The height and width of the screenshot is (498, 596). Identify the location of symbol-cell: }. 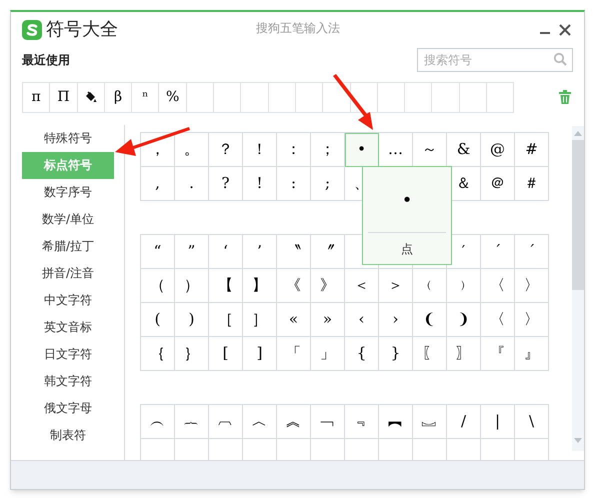
(396, 353).